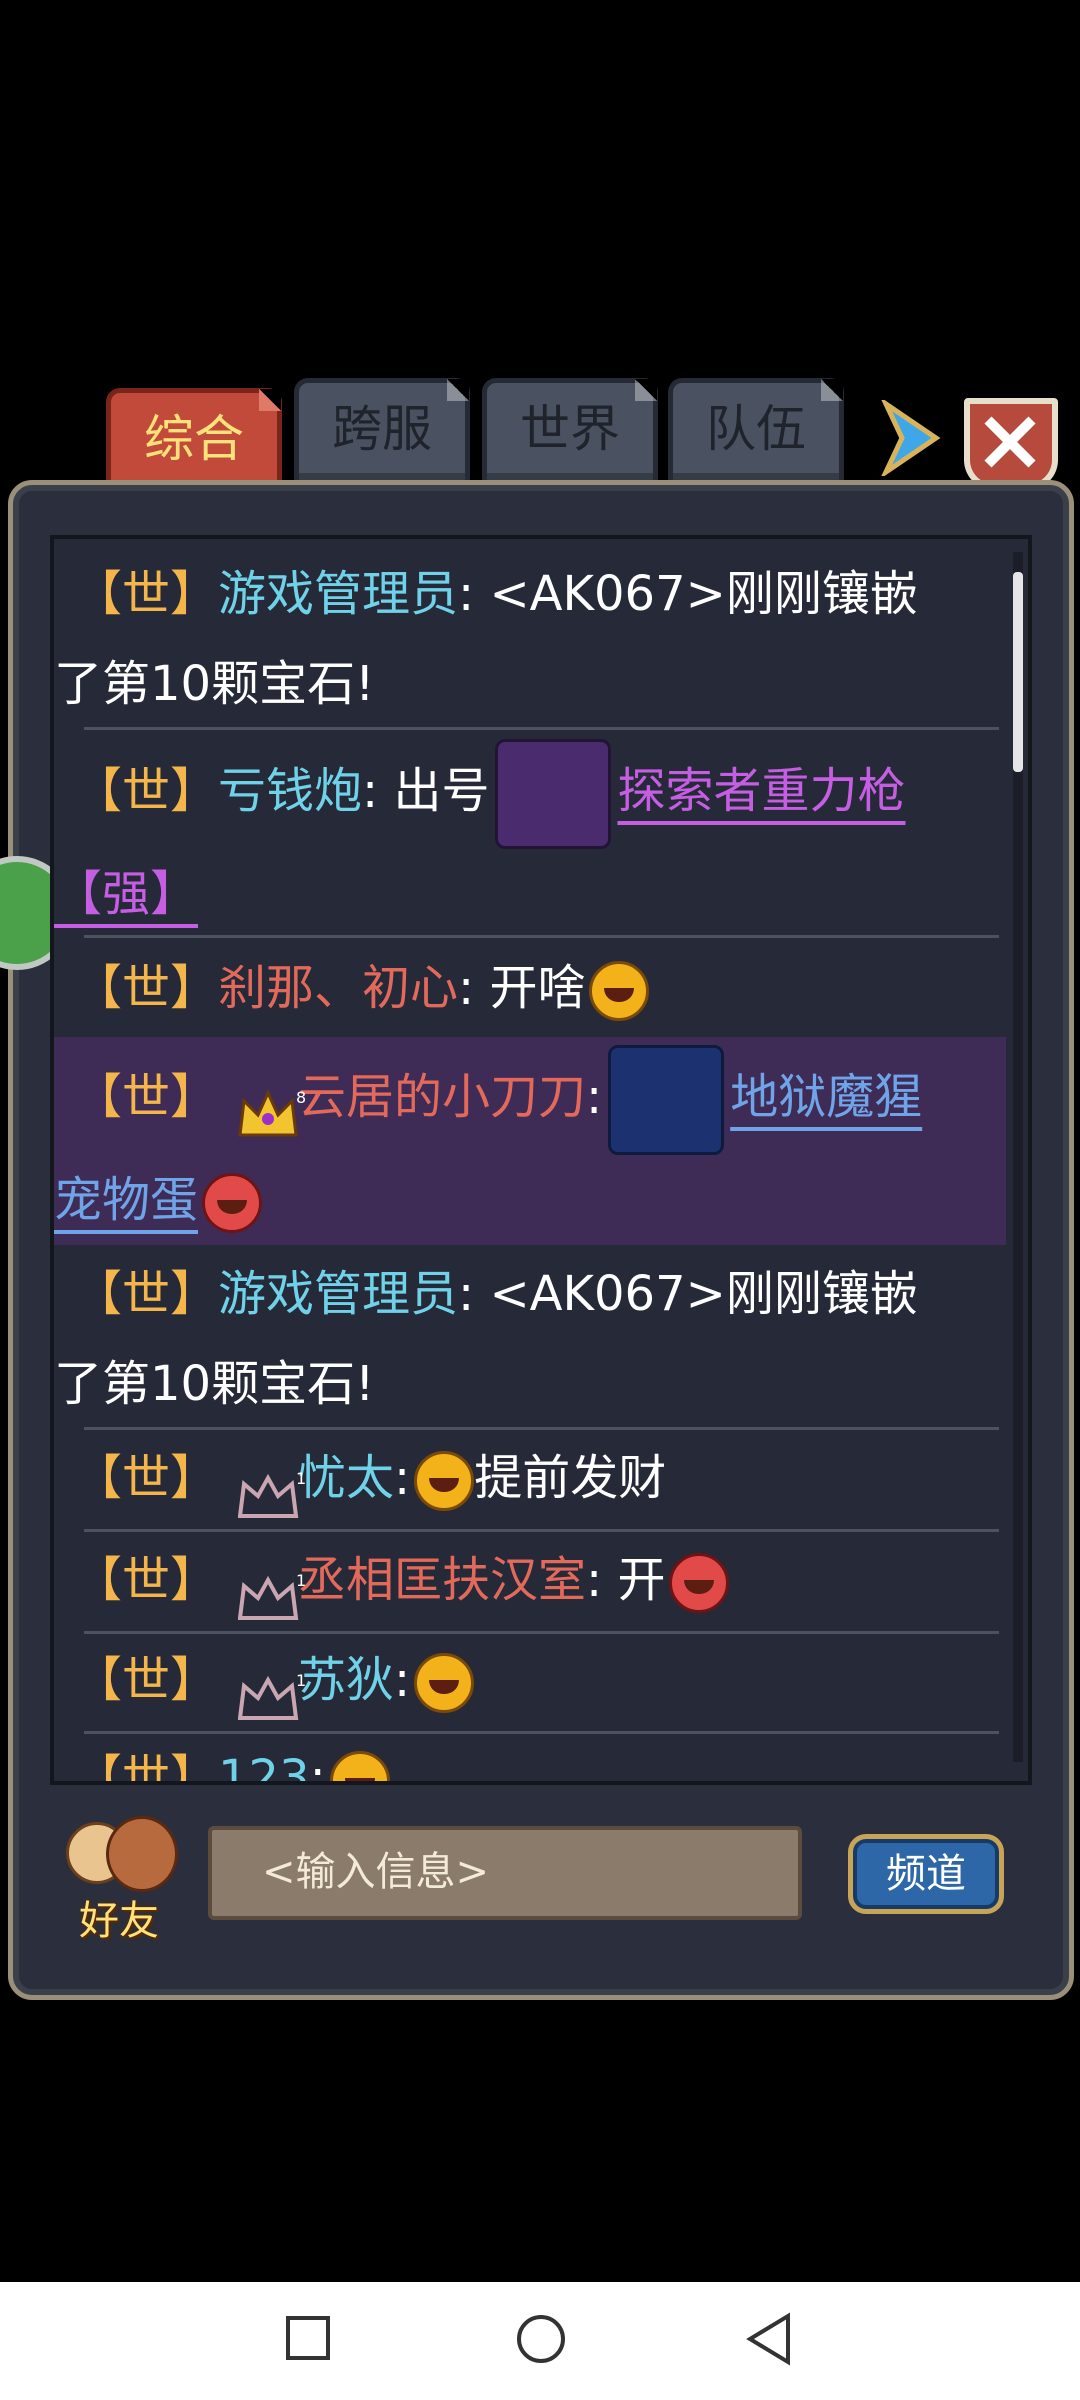 The width and height of the screenshot is (1080, 2400). What do you see at coordinates (530, 1759) in the screenshot?
I see `chat-message: 【世】123:` at bounding box center [530, 1759].